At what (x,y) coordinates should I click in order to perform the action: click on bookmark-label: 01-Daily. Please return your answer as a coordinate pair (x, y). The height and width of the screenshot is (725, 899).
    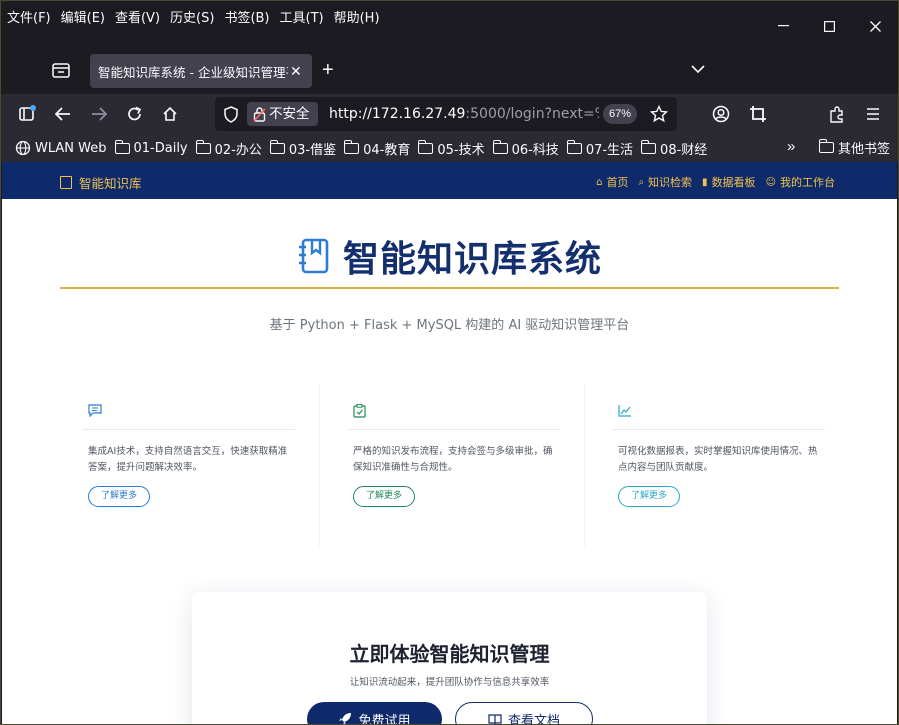
    Looking at the image, I should click on (160, 148).